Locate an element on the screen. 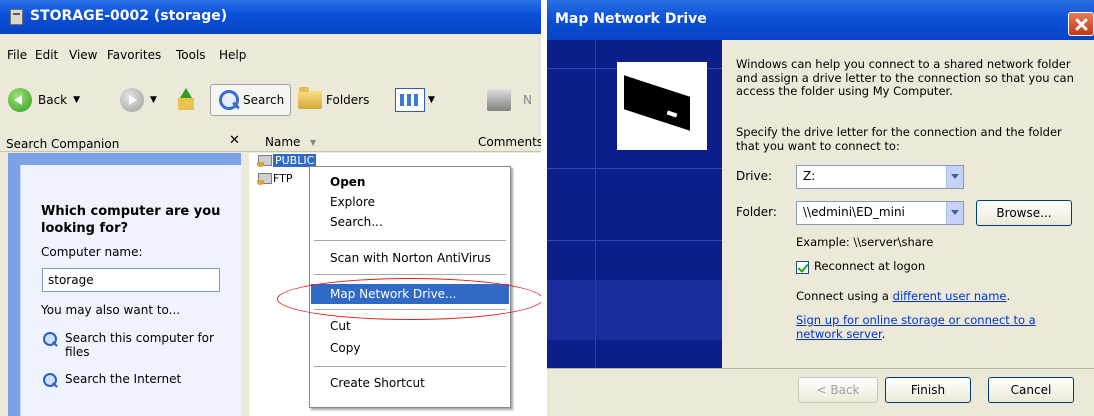  forward-button: ▼ is located at coordinates (138, 100).